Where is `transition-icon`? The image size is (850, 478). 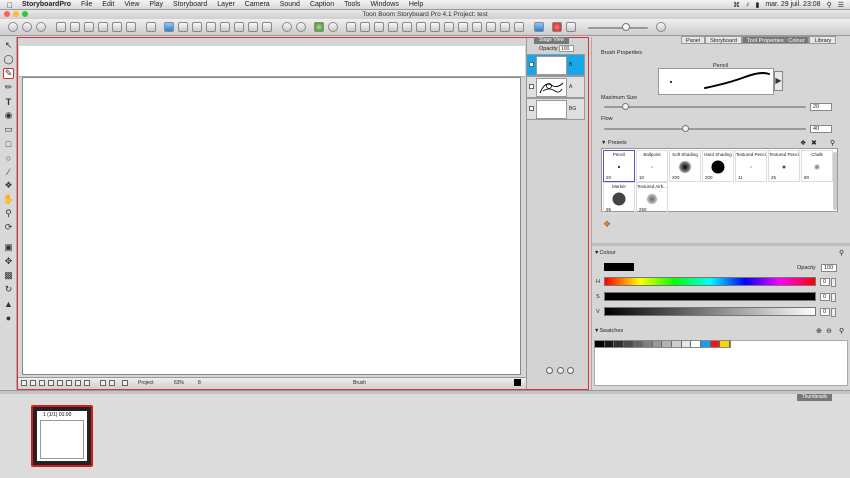
transition-icon is located at coordinates (407, 27).